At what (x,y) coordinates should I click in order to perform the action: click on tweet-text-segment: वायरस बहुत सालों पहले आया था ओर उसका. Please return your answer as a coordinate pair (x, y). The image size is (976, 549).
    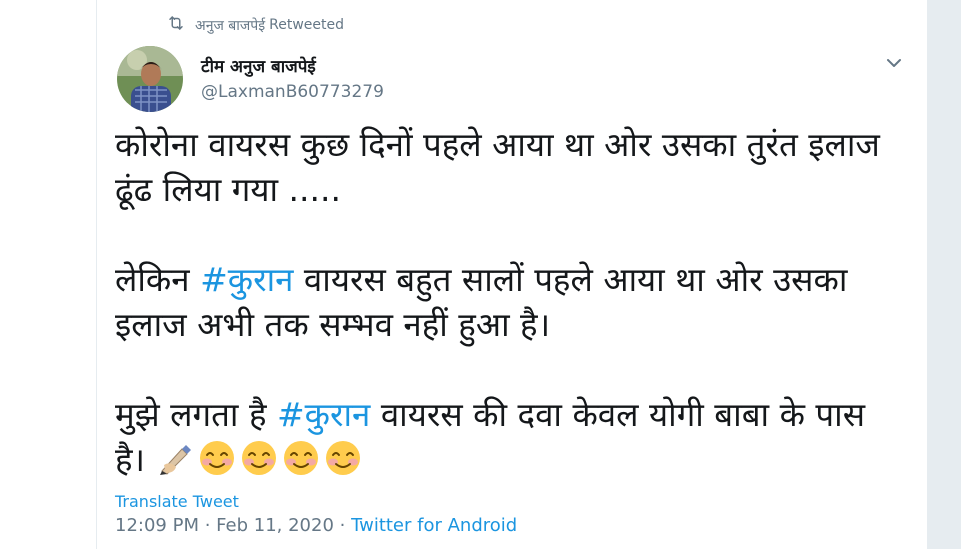
    Looking at the image, I should click on (570, 279).